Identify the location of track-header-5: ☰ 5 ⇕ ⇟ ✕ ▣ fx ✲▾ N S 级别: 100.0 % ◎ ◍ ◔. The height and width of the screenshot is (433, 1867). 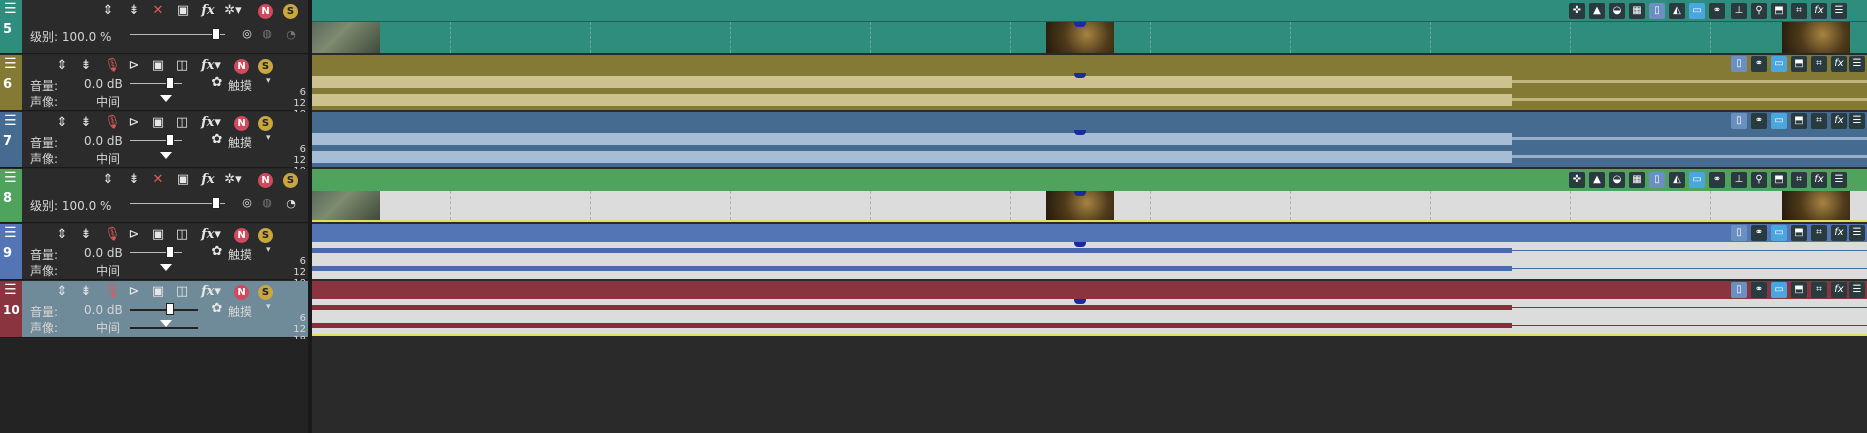
(154, 27).